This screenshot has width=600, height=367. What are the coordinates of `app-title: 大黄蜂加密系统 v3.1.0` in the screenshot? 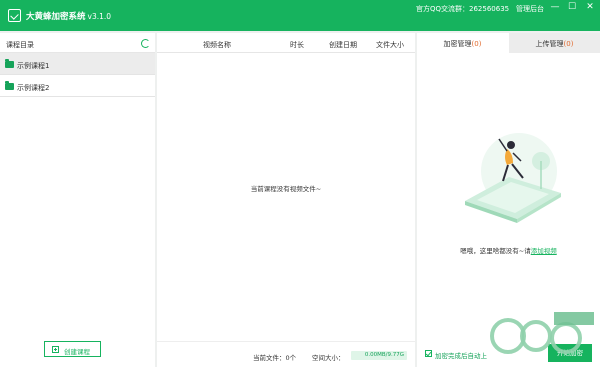 It's located at (68, 16).